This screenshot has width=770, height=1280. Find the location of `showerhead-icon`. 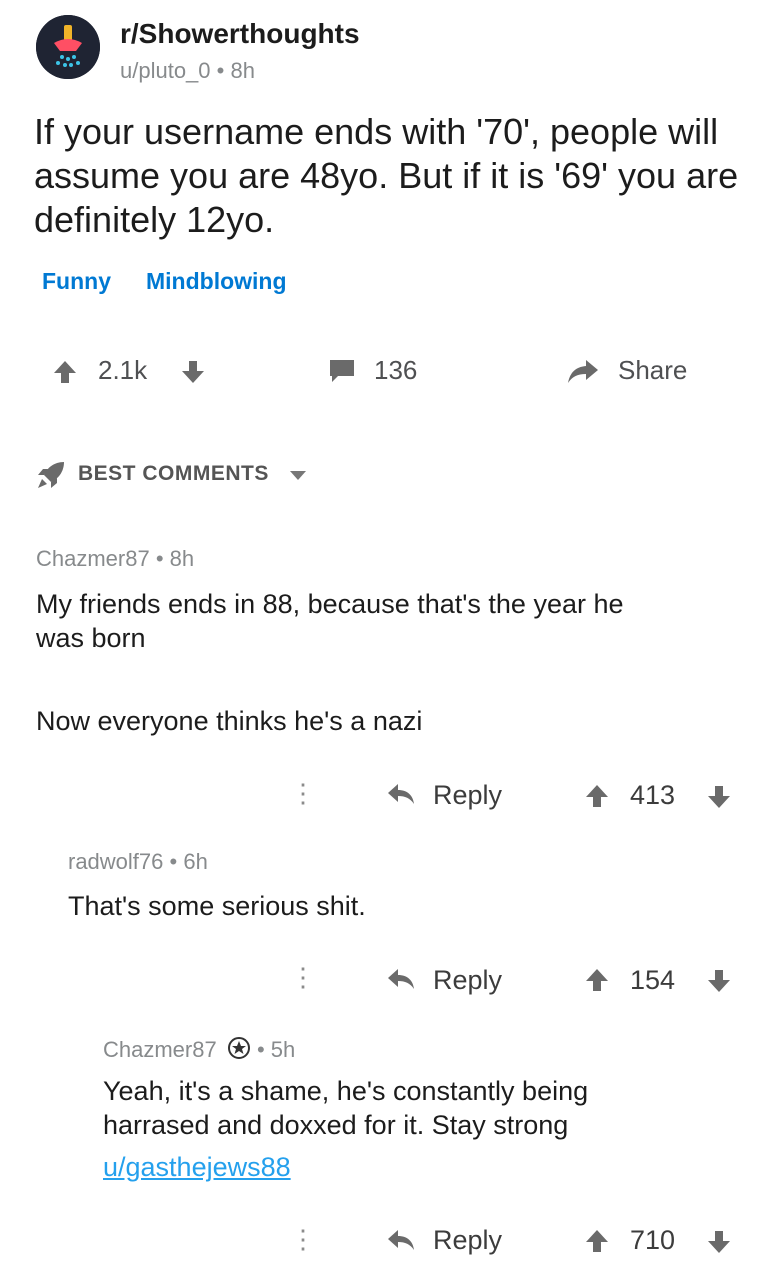

showerhead-icon is located at coordinates (68, 47).